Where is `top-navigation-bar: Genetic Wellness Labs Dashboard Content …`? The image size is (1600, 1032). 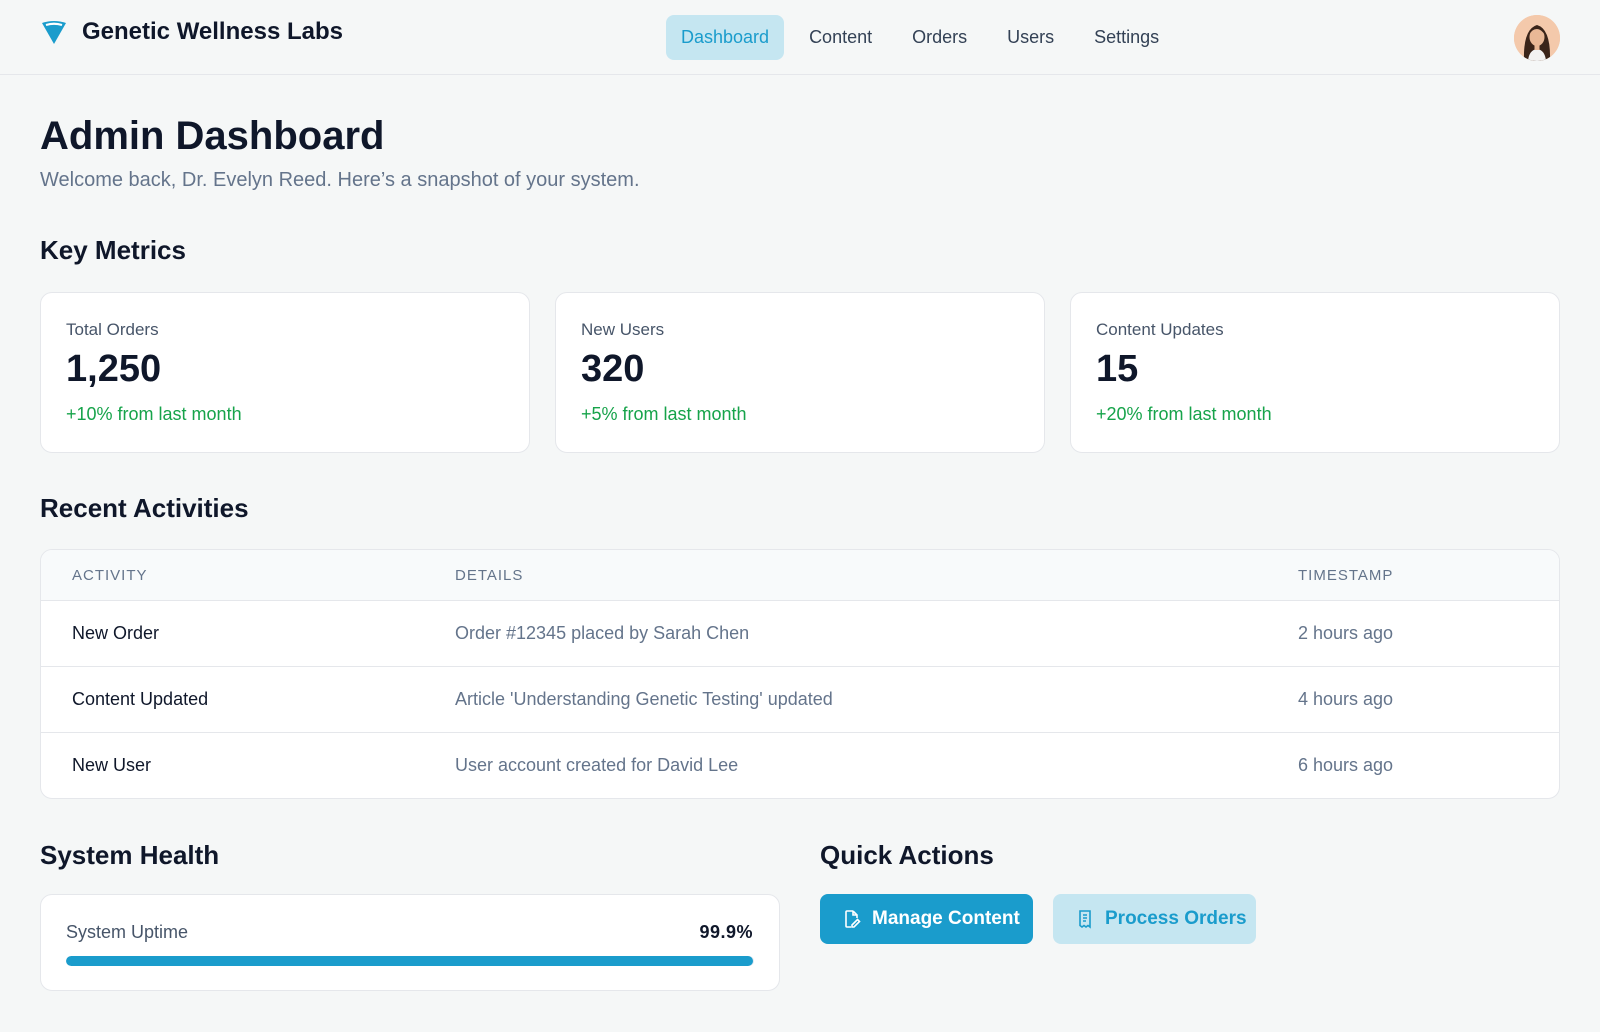
top-navigation-bar: Genetic Wellness Labs Dashboard Content … is located at coordinates (800, 37).